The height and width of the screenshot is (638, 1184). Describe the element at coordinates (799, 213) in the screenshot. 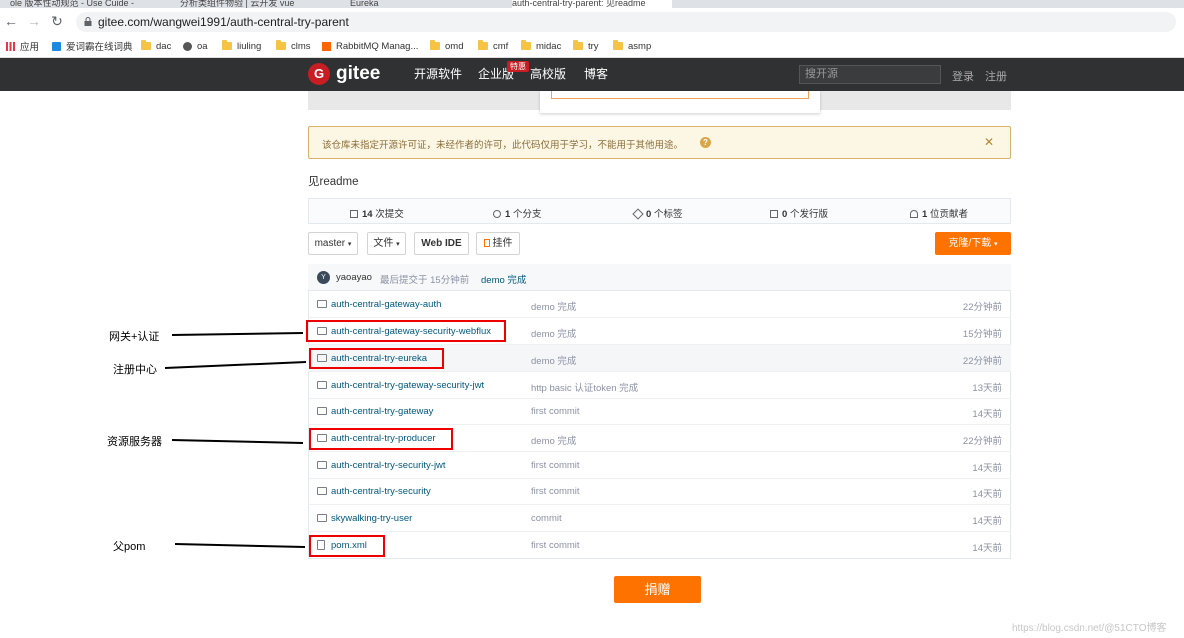

I see `stat-releases: 0 个发行版` at that location.